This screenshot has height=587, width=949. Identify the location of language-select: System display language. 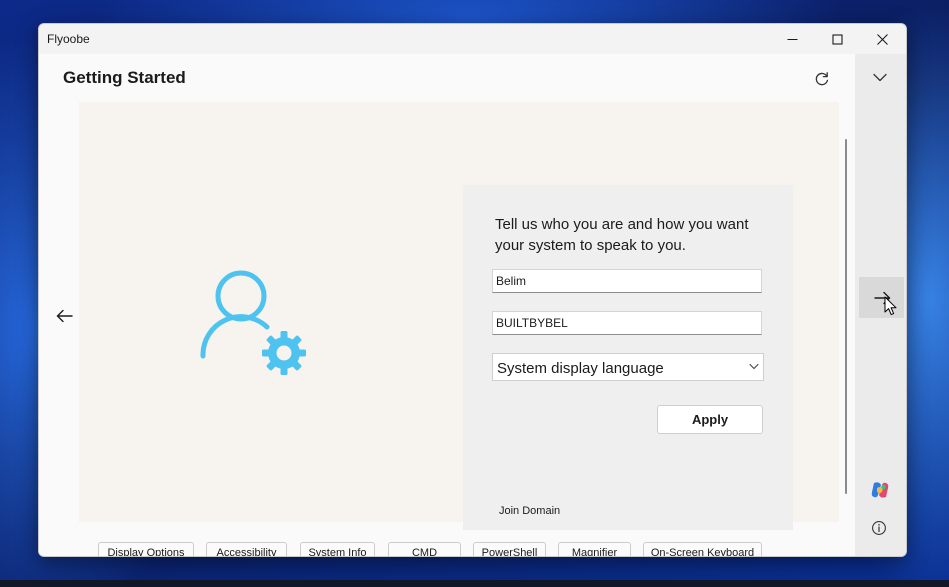
(628, 367).